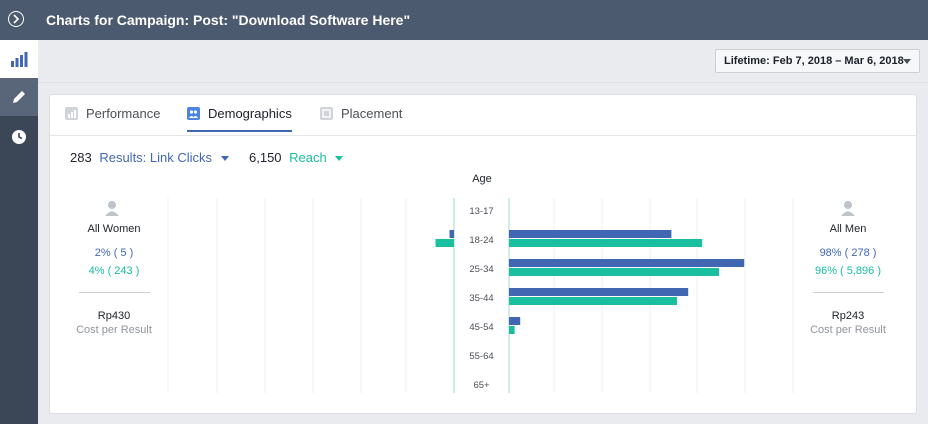  Describe the element at coordinates (481, 211) in the screenshot. I see `age-tick-label: 13-17` at that location.